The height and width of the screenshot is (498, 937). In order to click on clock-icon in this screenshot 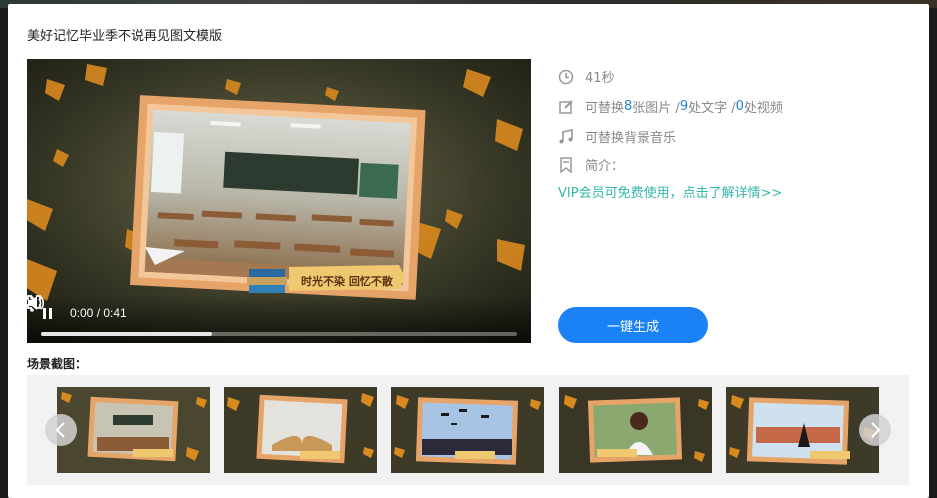, I will do `click(566, 76)`.